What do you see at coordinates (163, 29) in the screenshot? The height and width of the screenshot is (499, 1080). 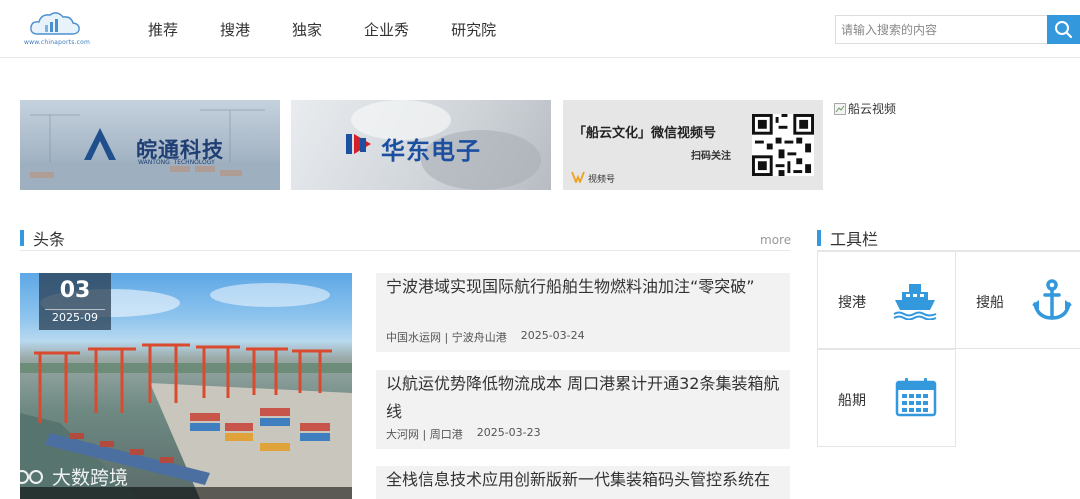 I see `nav-item-recommend: 推荐` at bounding box center [163, 29].